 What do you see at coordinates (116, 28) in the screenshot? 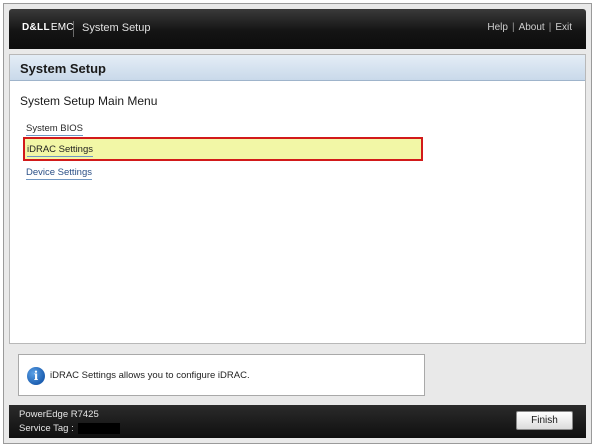
I see `app-title: System Setup` at bounding box center [116, 28].